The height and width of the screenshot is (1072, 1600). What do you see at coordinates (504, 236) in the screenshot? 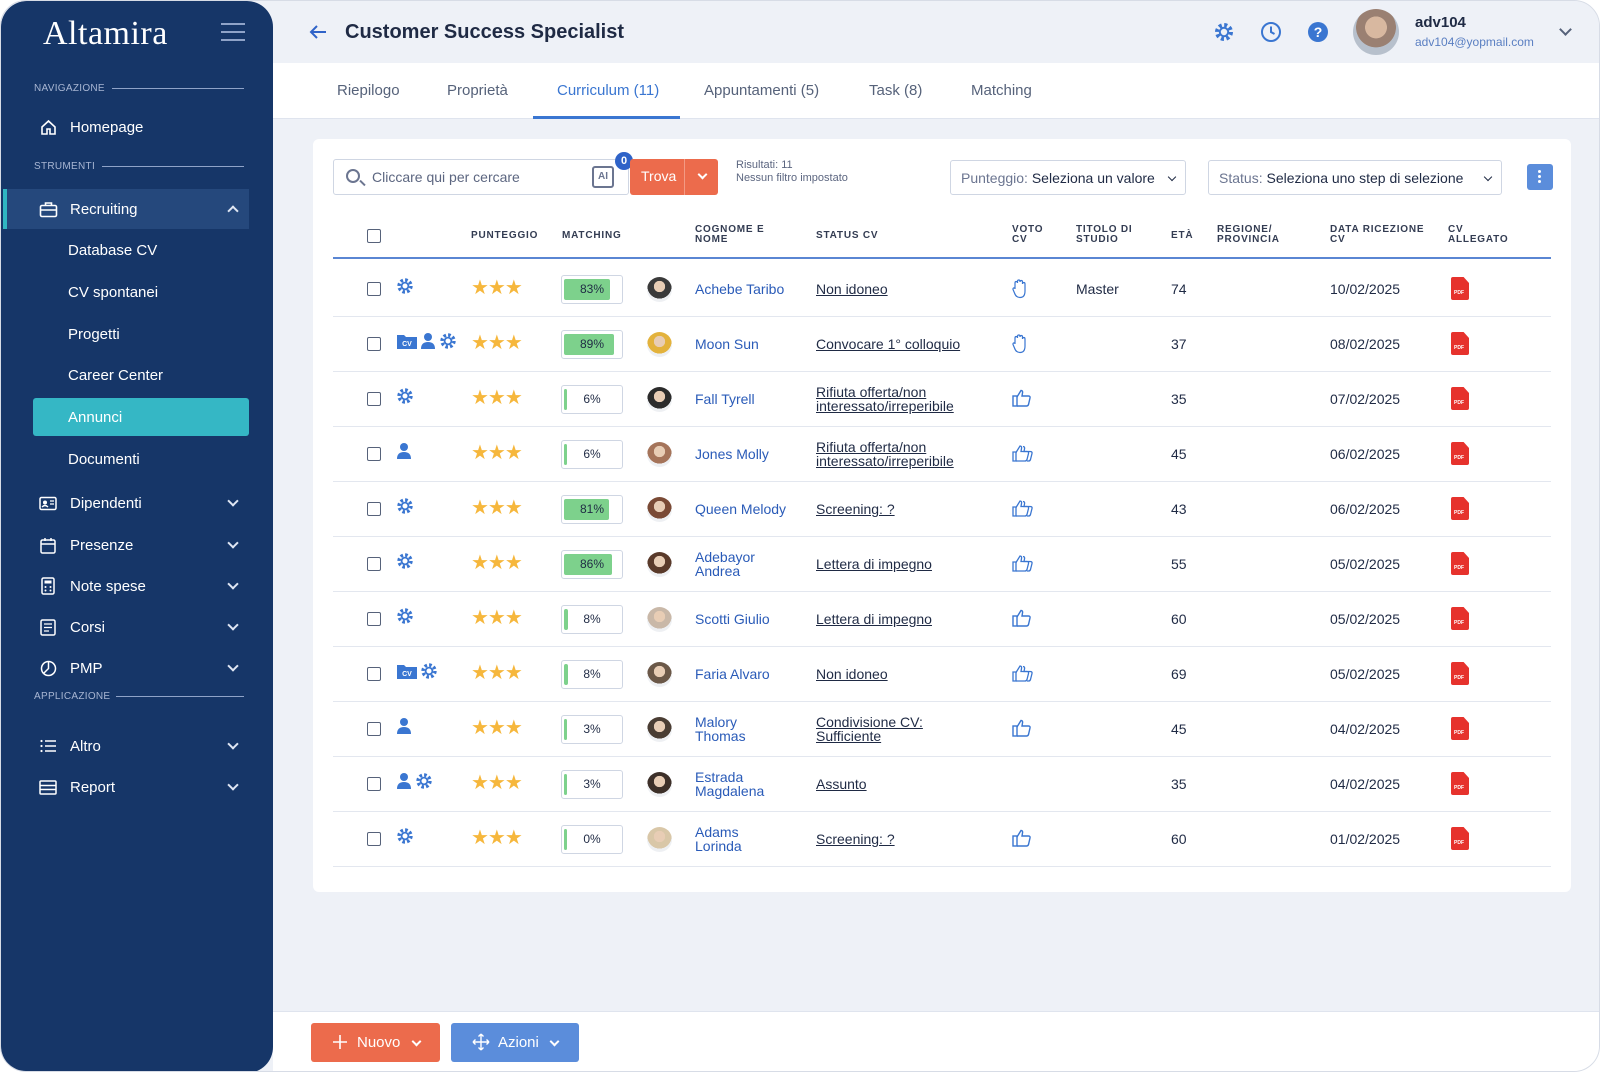
I see `column-punteggio: PUNTEGGIO` at bounding box center [504, 236].